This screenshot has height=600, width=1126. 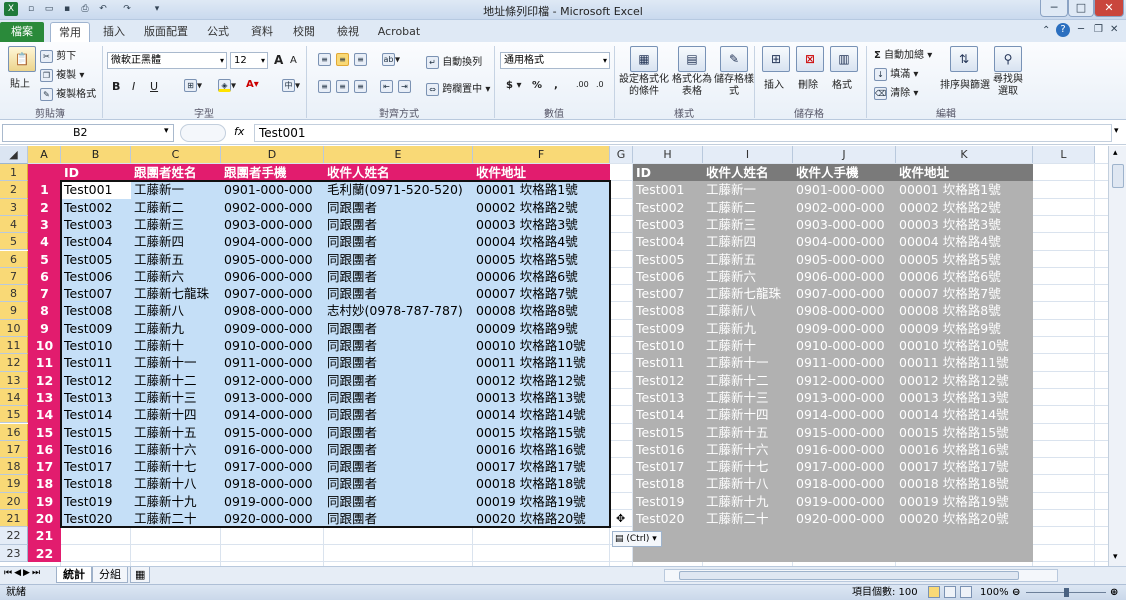 What do you see at coordinates (844, 483) in the screenshot?
I see `data-cell: 0918-000-000` at bounding box center [844, 483].